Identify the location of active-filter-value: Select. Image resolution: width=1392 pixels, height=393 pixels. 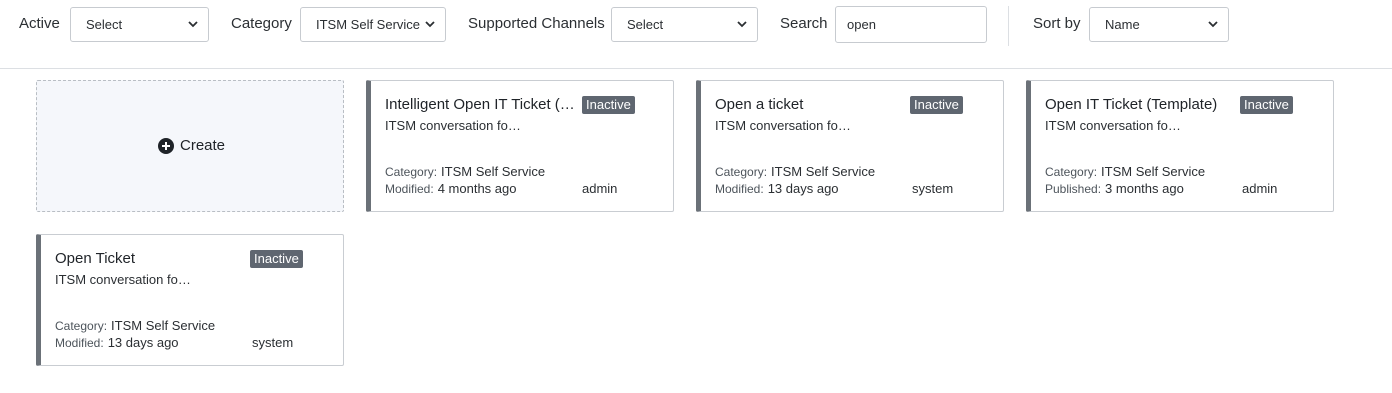
(104, 24).